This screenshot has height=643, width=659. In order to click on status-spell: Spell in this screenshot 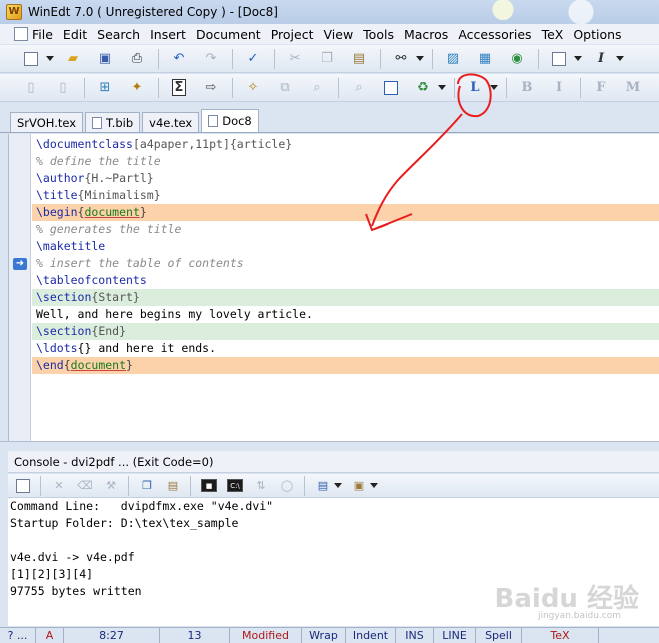, I will do `click(499, 635)`.